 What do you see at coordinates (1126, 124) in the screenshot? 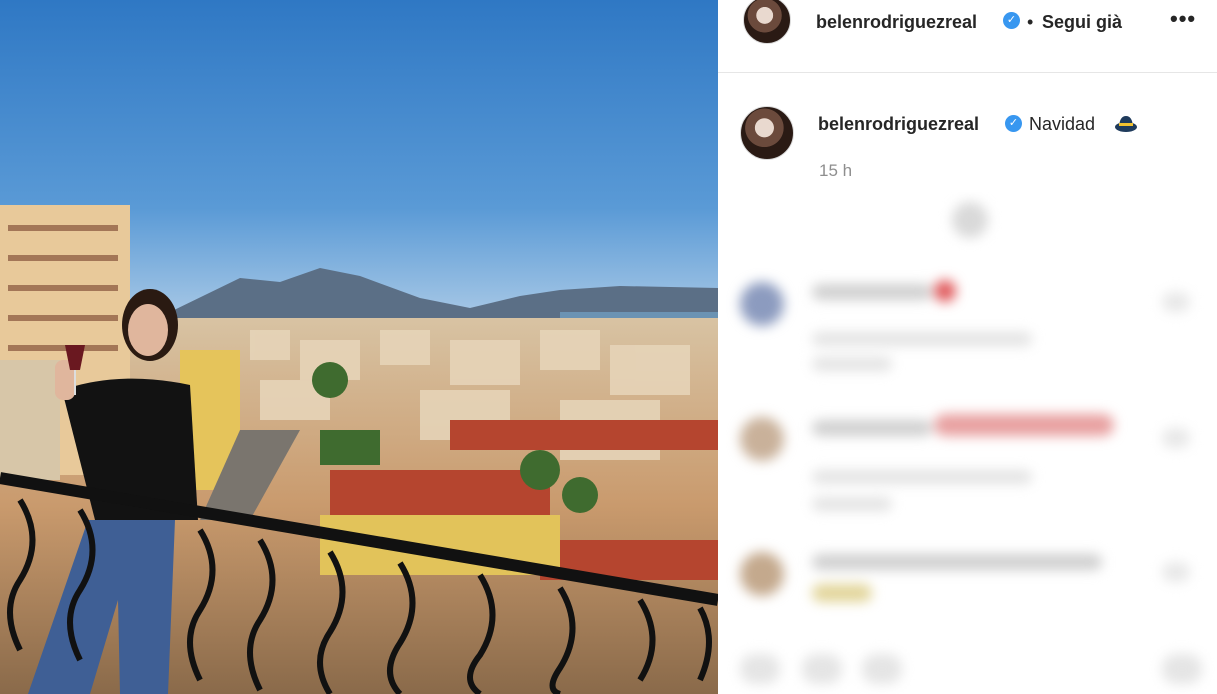
I see `hat-icon` at bounding box center [1126, 124].